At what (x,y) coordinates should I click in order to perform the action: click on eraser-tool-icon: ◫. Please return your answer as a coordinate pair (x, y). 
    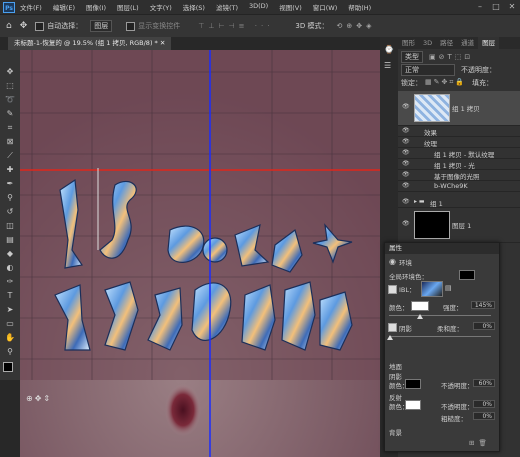
    Looking at the image, I should click on (10, 226).